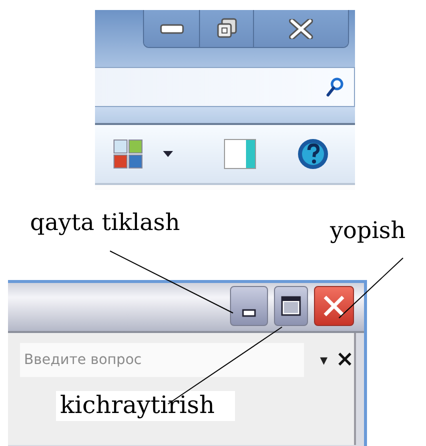  What do you see at coordinates (313, 154) in the screenshot?
I see `help-icon` at bounding box center [313, 154].